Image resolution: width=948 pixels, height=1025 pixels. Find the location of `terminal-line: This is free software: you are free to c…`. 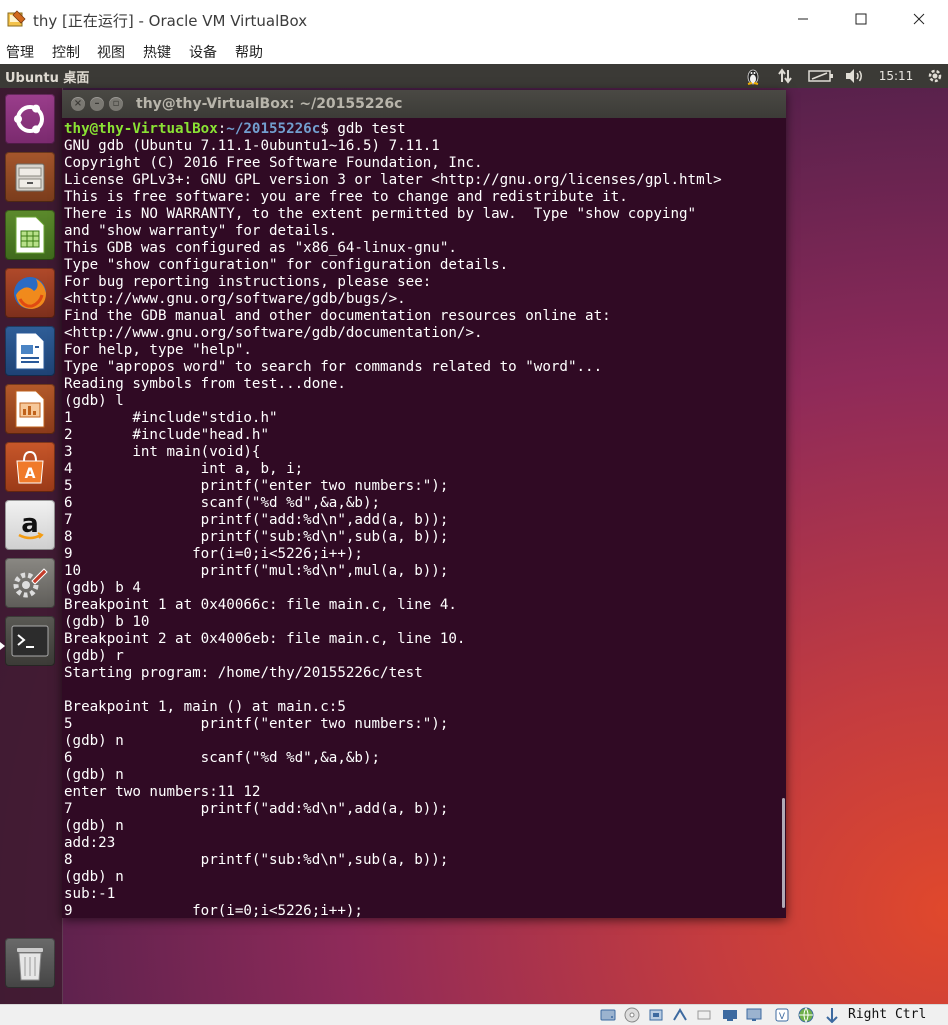

terminal-line: This is free software: you are free to c… is located at coordinates (346, 197).